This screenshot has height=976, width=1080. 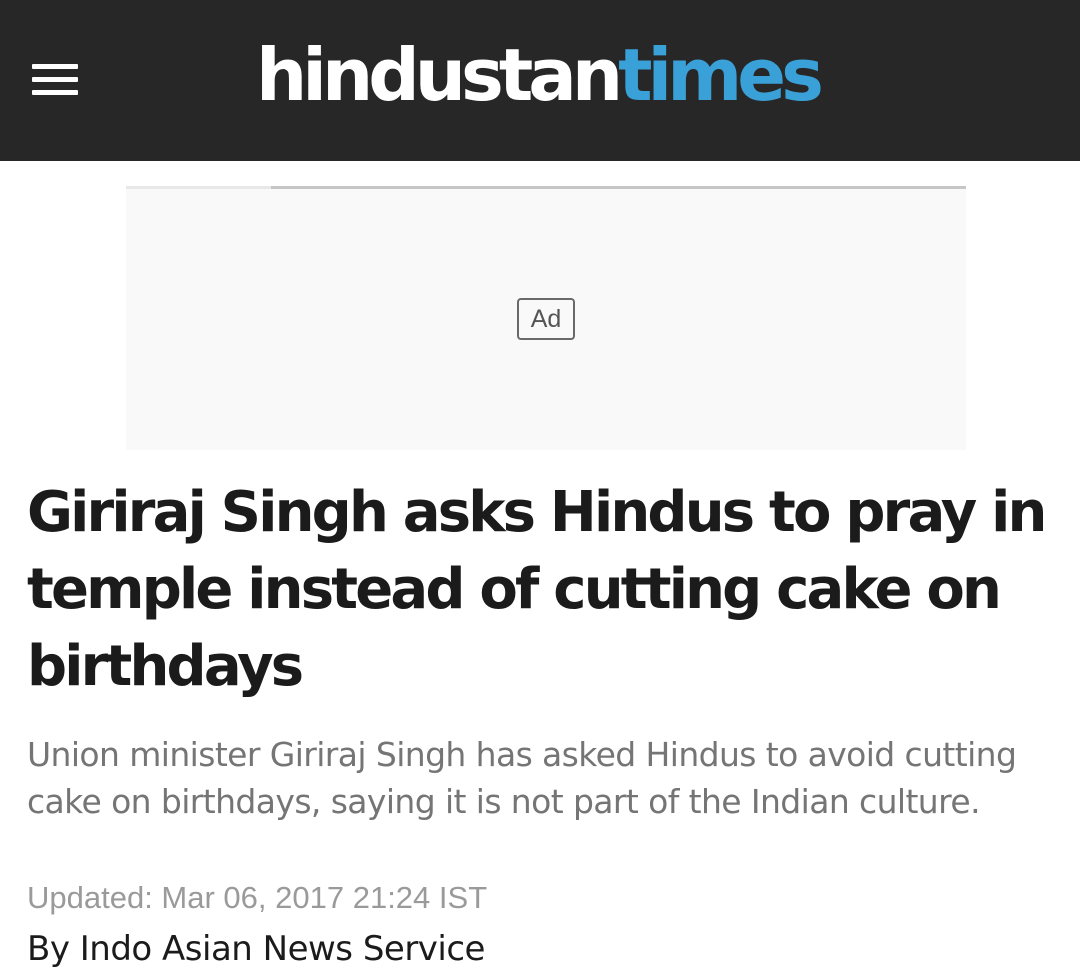 What do you see at coordinates (256, 949) in the screenshot?
I see `article-byline: By Indo Asian News Service` at bounding box center [256, 949].